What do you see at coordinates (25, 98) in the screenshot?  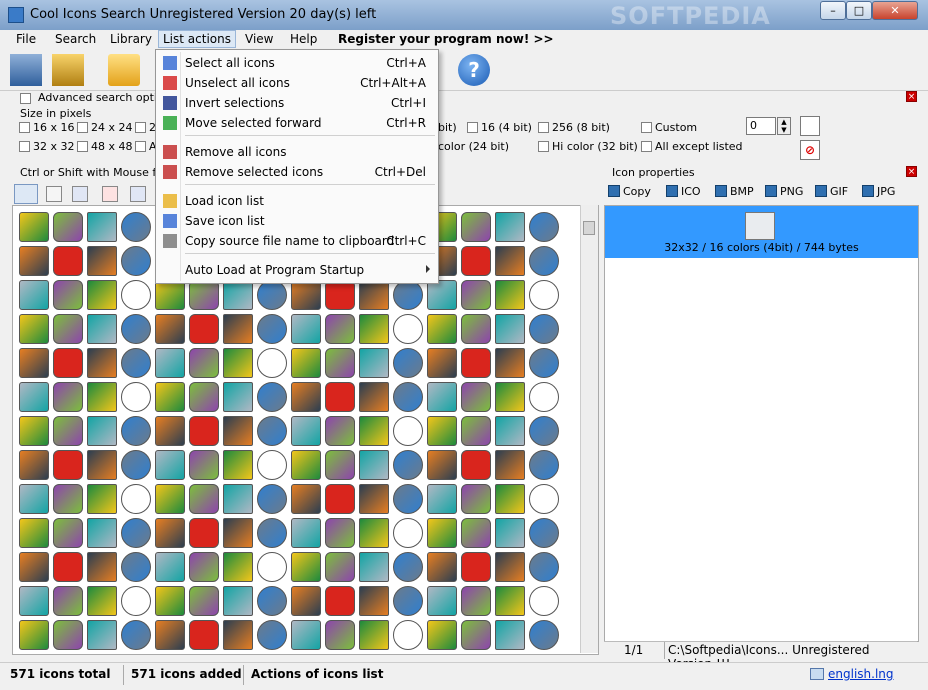 I see `advanced-checkbox` at bounding box center [25, 98].